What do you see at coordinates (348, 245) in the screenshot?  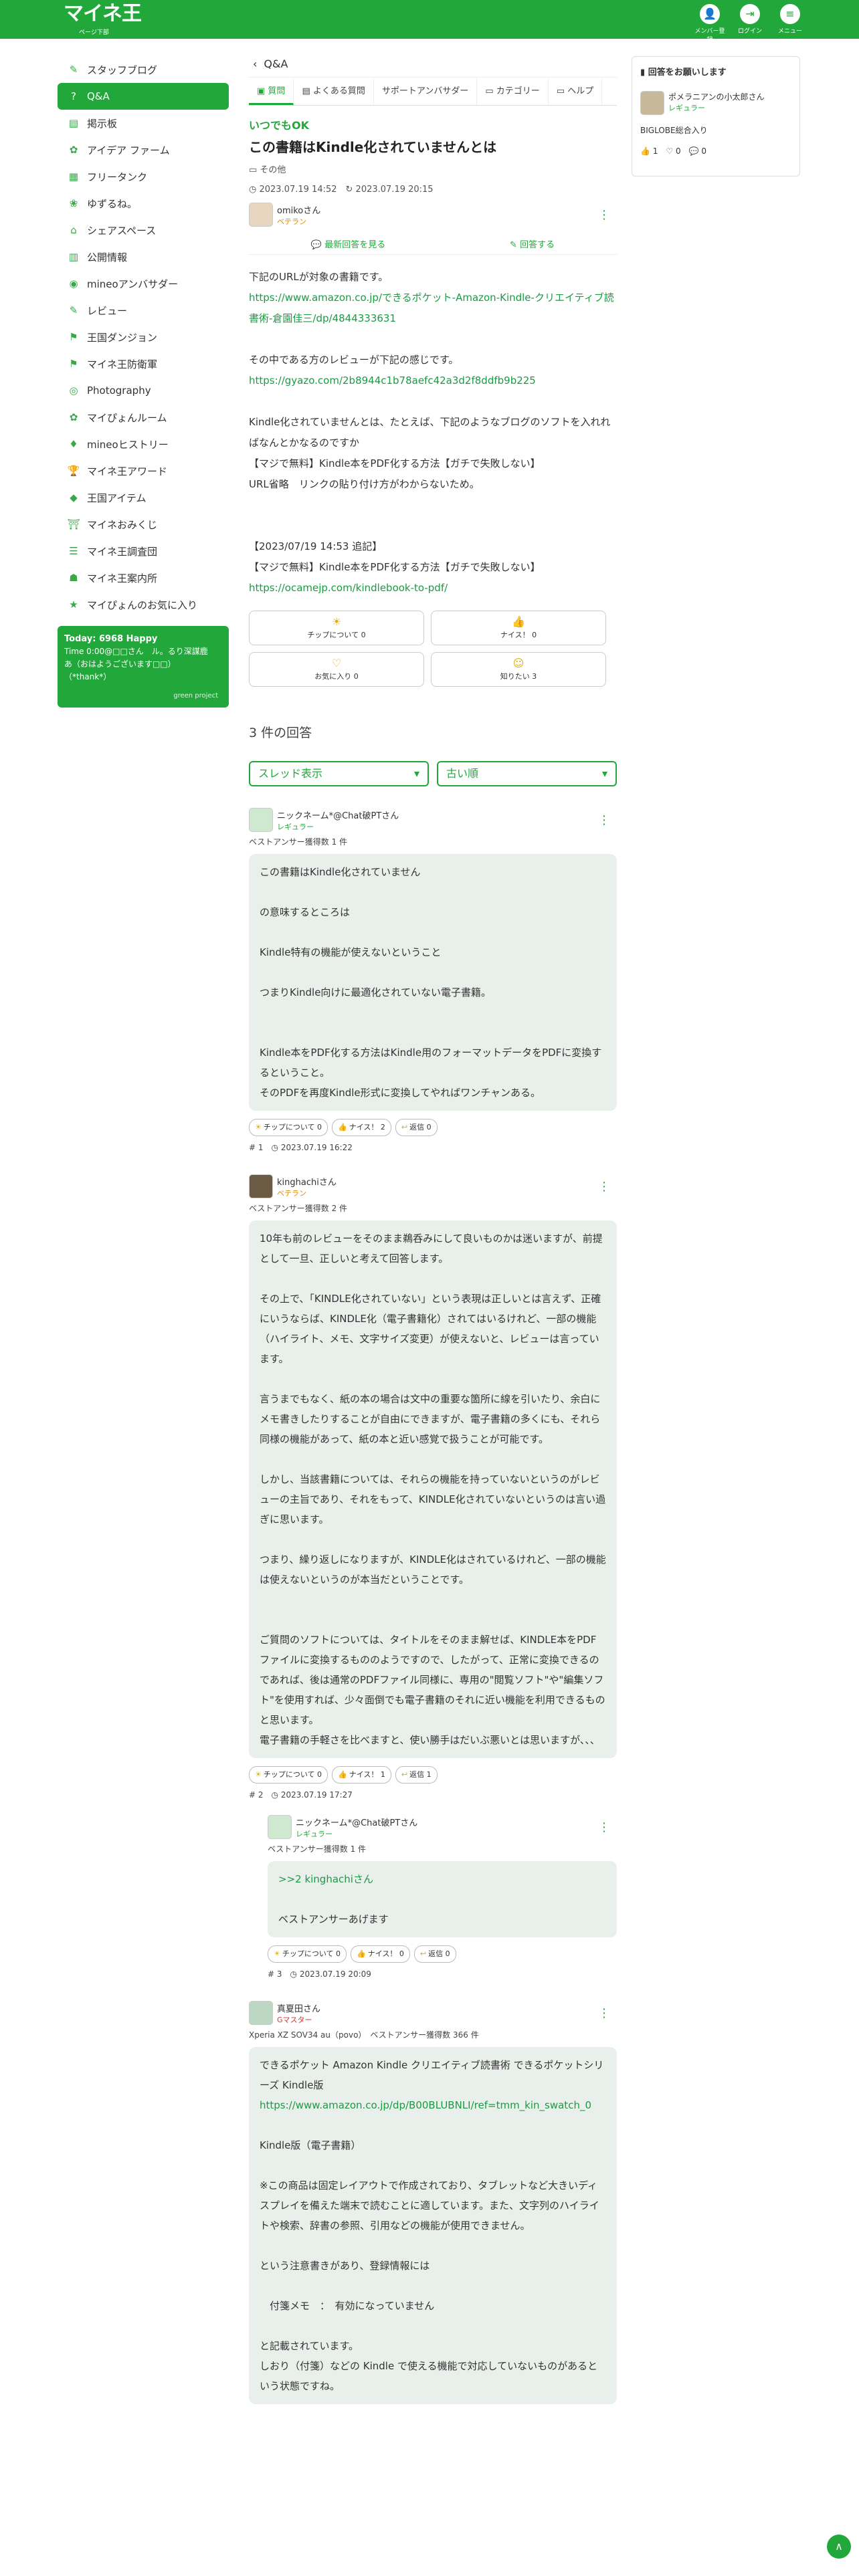 I see `latest-answer-button: 💬 最新回答を見る` at bounding box center [348, 245].